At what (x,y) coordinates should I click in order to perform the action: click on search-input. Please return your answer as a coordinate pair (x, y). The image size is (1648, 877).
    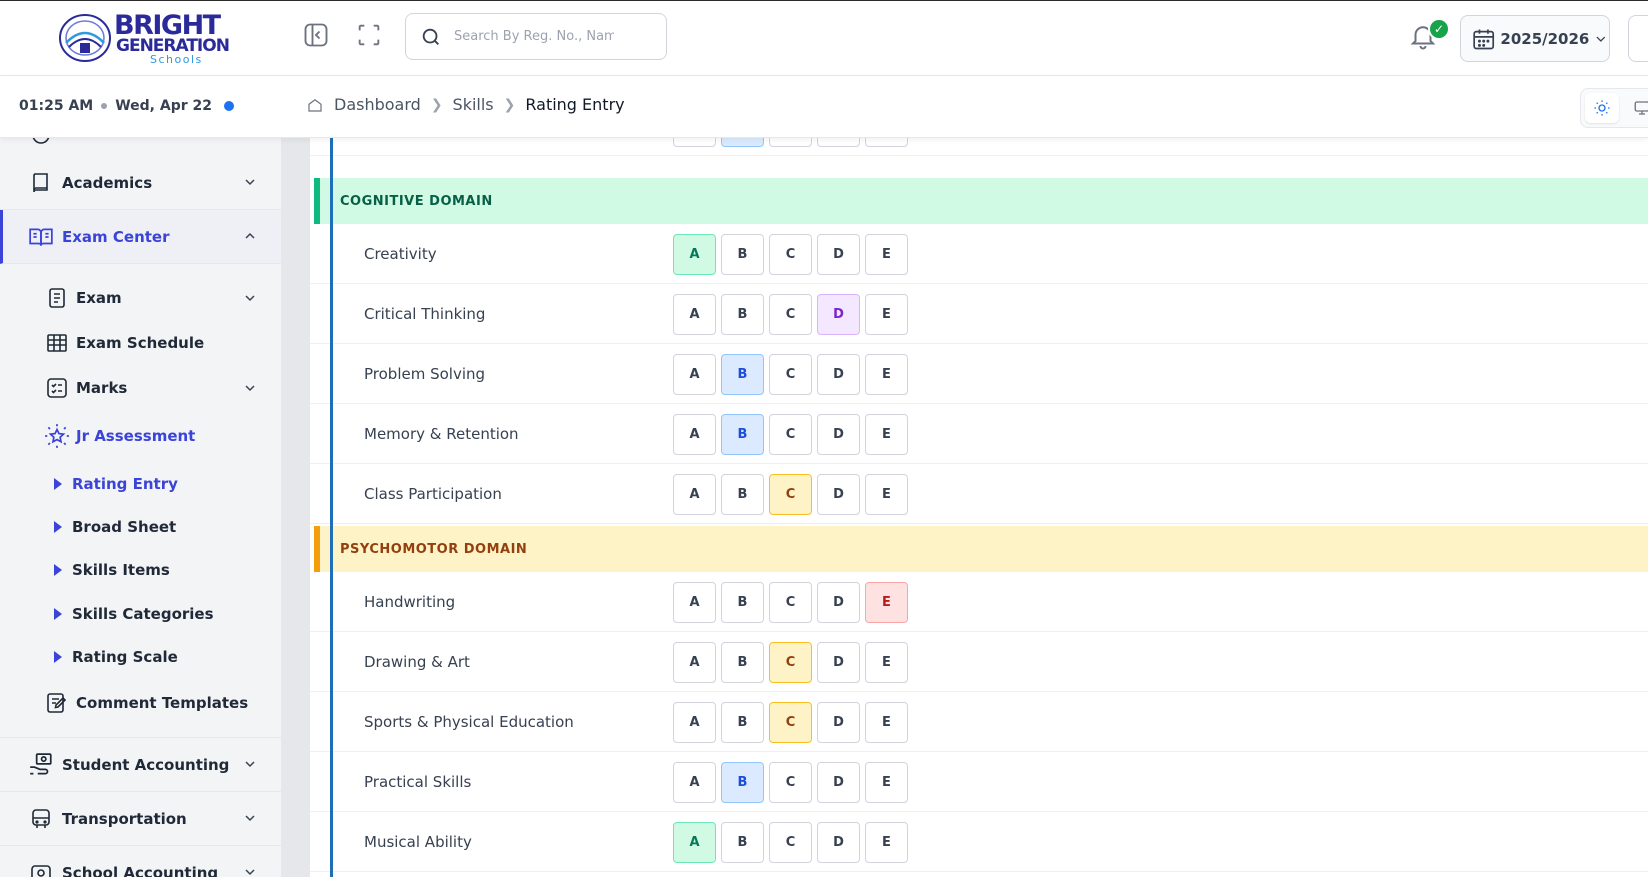
    Looking at the image, I should click on (534, 36).